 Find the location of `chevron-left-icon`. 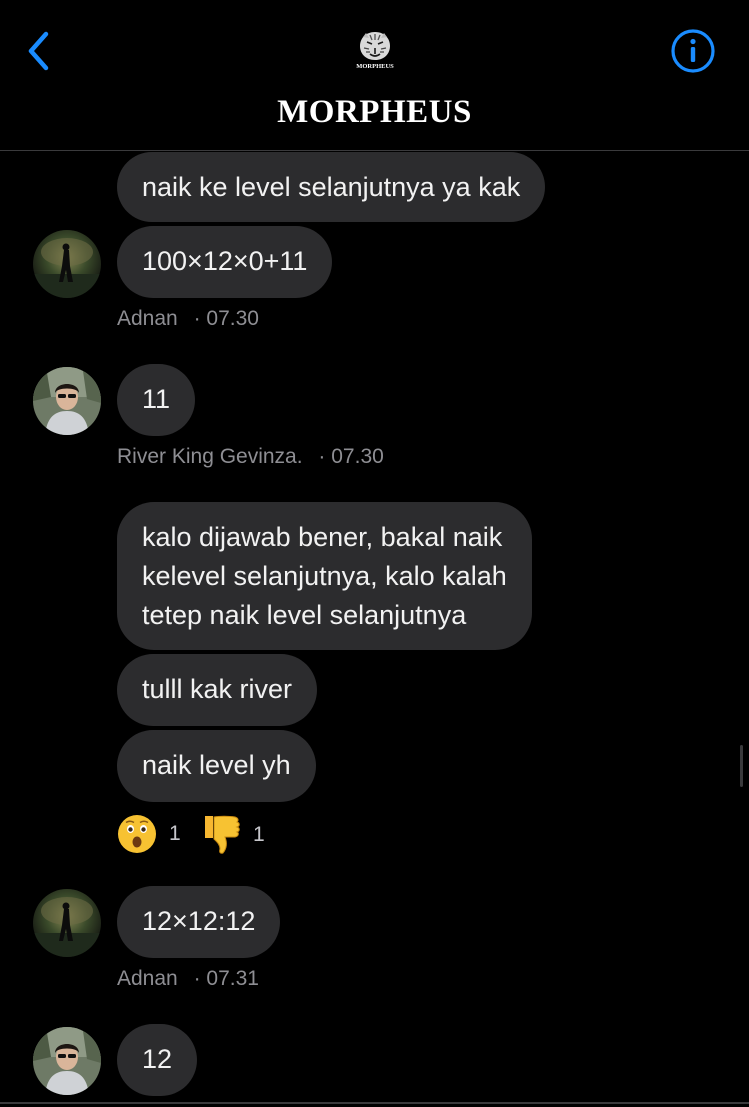

chevron-left-icon is located at coordinates (38, 51).